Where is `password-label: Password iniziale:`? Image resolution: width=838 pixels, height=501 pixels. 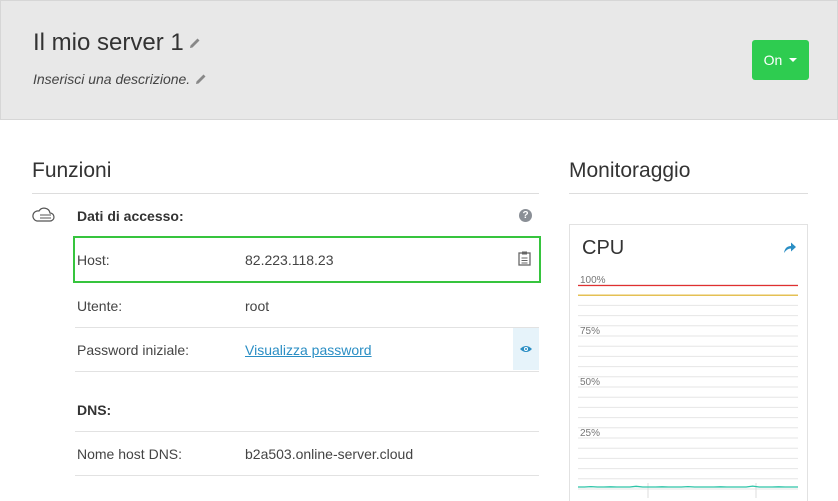 password-label: Password iniziale: is located at coordinates (133, 349).